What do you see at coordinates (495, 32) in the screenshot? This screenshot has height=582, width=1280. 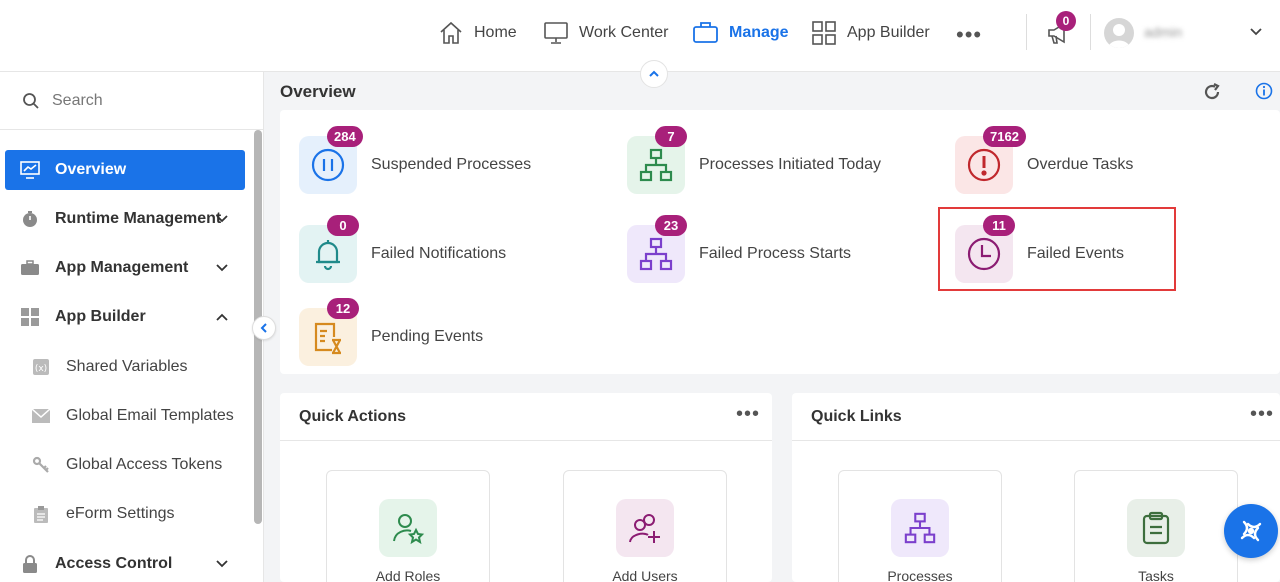 I see `nav-home-label: Home` at bounding box center [495, 32].